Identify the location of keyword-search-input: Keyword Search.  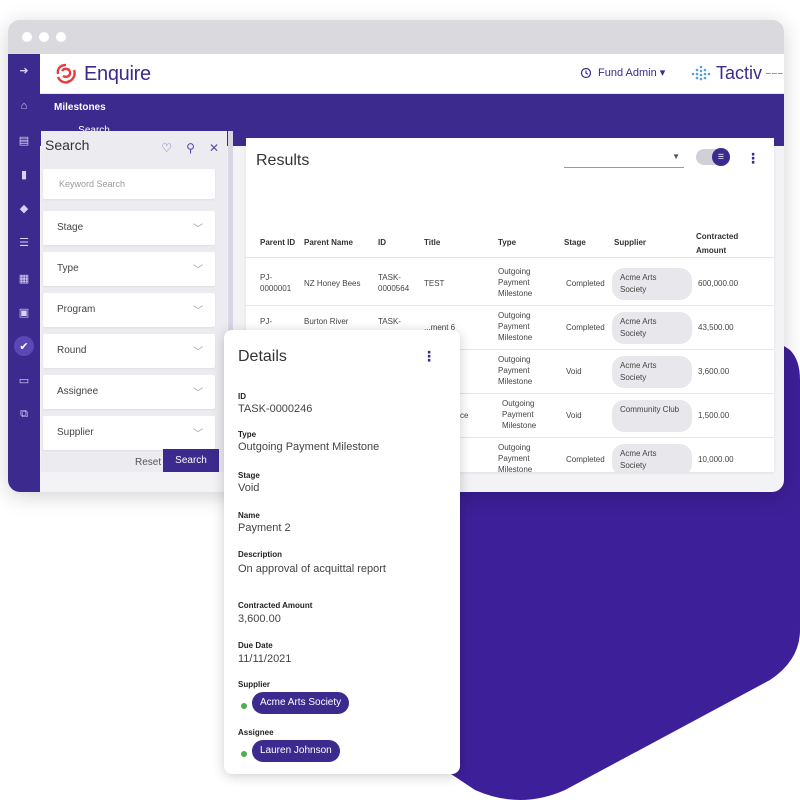
(129, 184).